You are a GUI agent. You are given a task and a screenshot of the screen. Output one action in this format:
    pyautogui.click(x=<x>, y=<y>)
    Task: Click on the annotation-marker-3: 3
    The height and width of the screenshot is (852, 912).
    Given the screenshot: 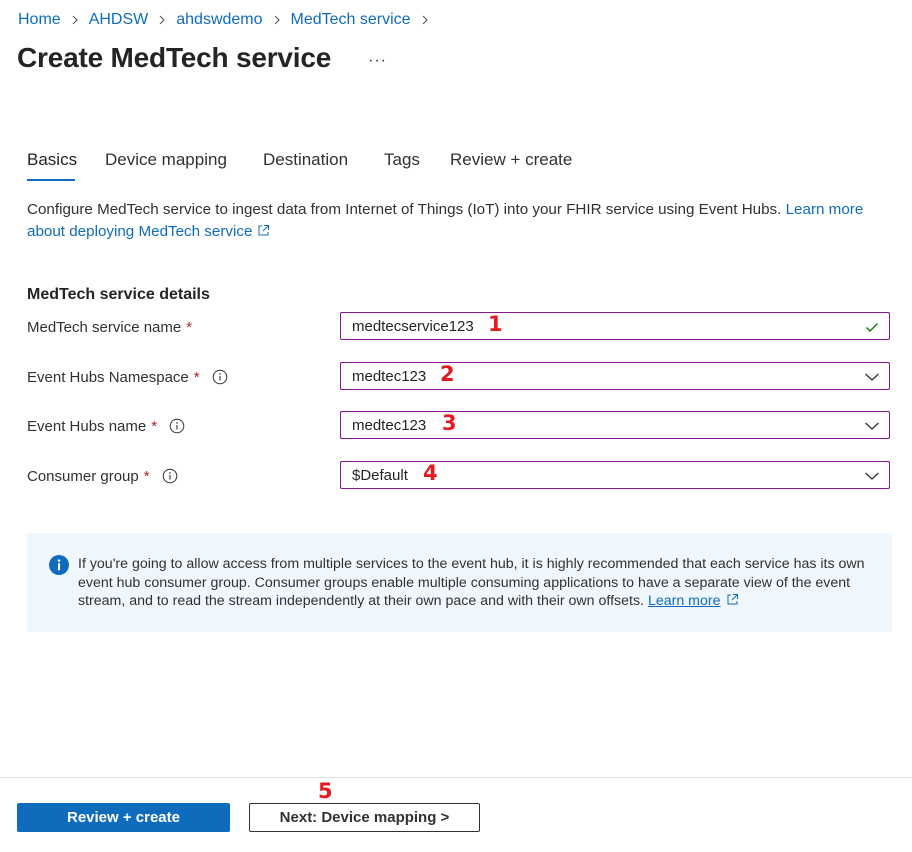 What is the action you would take?
    pyautogui.click(x=449, y=423)
    